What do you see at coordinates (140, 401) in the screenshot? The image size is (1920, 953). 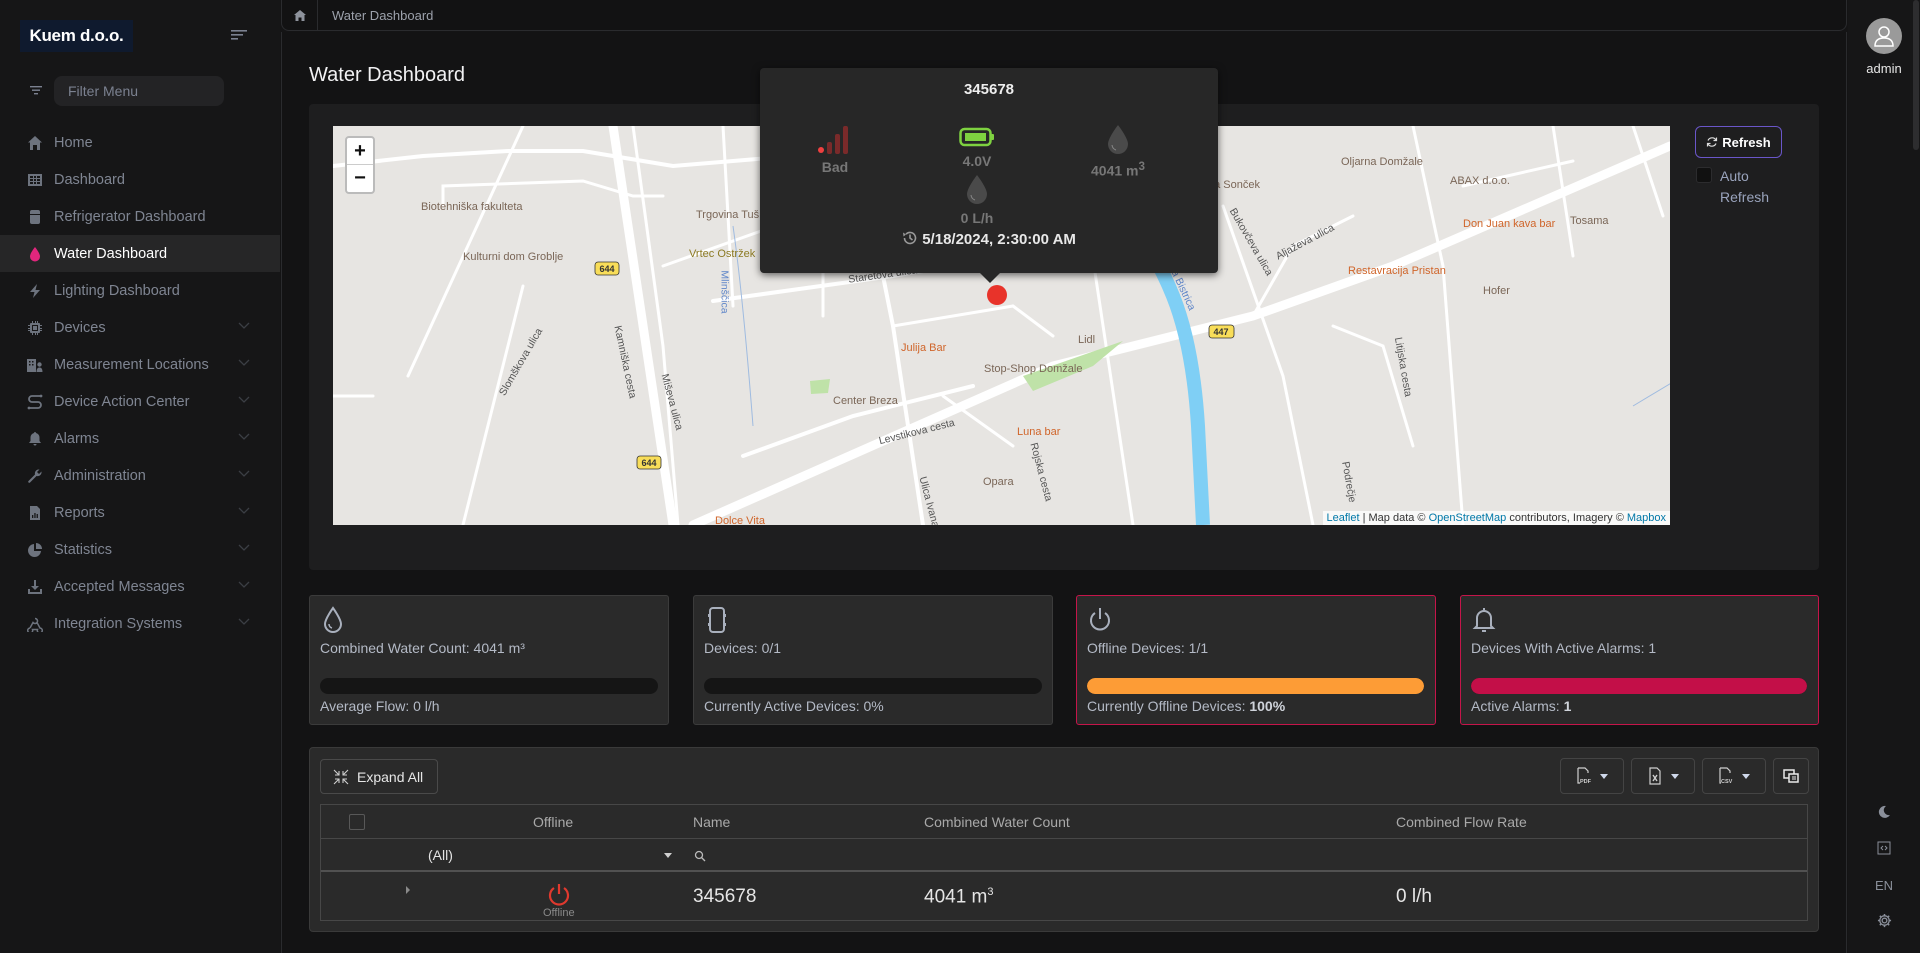 I see `sidebar-item-device-action-center: Device Action Center` at bounding box center [140, 401].